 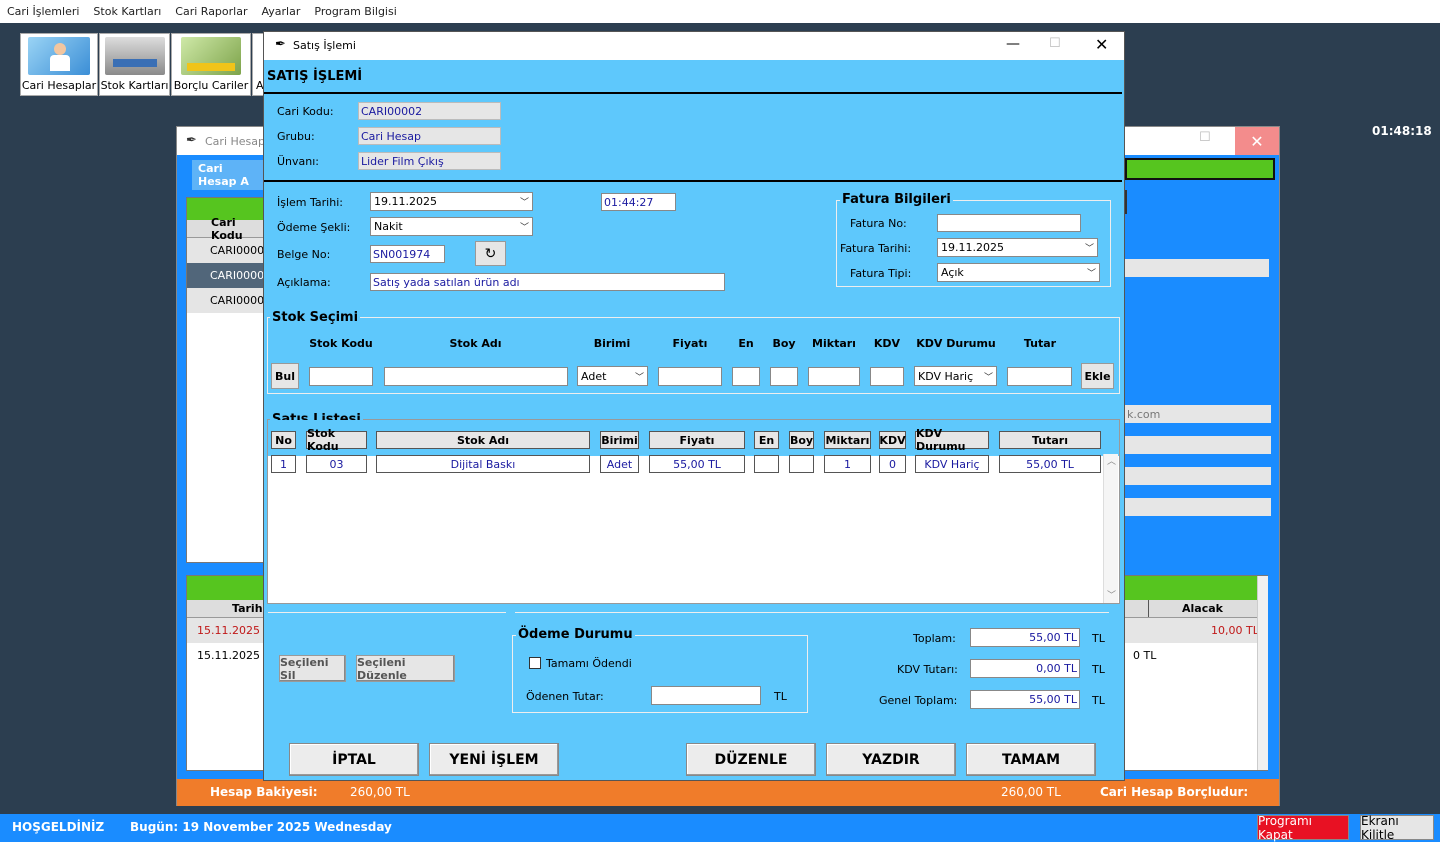 What do you see at coordinates (1097, 376) in the screenshot?
I see `ekle-button: Ekle` at bounding box center [1097, 376].